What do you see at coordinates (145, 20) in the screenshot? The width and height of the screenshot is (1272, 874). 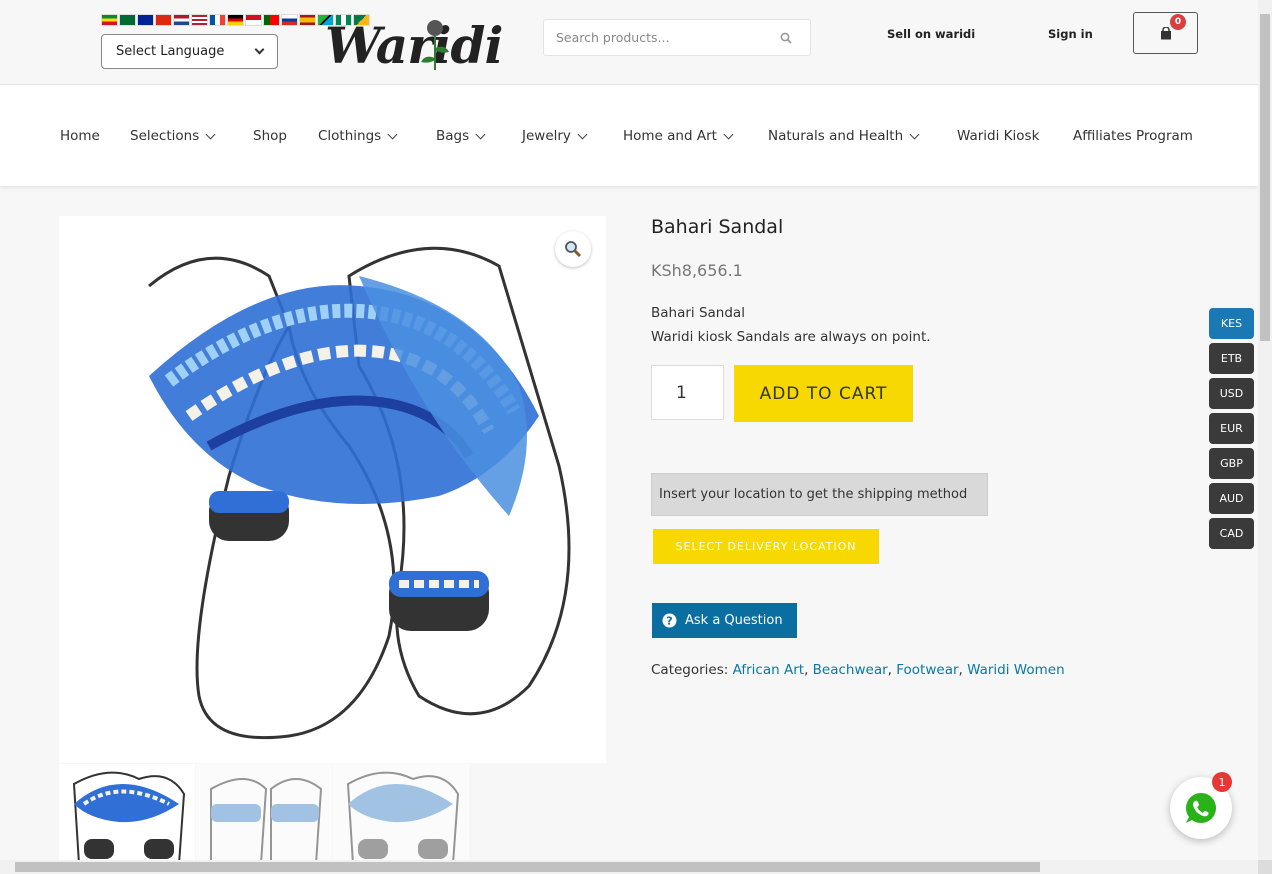 I see `flag-bosnian-icon` at bounding box center [145, 20].